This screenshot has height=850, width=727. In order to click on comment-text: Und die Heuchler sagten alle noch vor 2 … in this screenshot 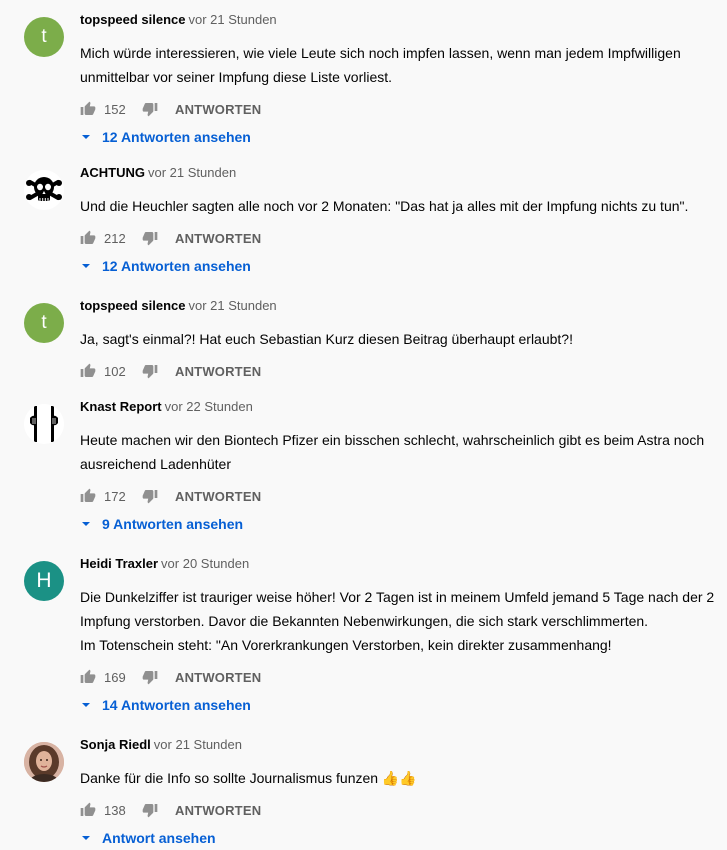, I will do `click(400, 206)`.